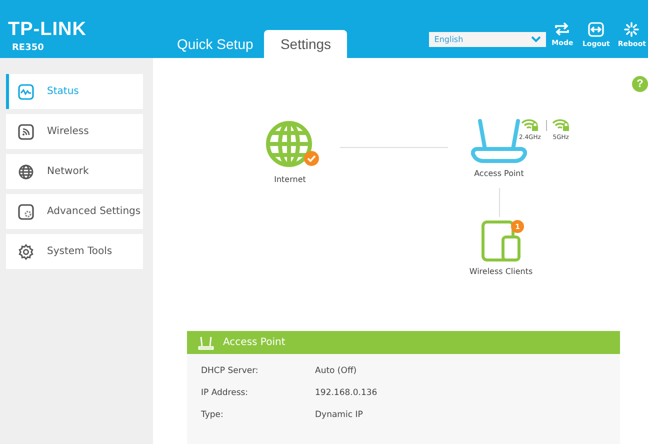 This screenshot has width=648, height=444. What do you see at coordinates (26, 92) in the screenshot?
I see `pulse-icon` at bounding box center [26, 92].